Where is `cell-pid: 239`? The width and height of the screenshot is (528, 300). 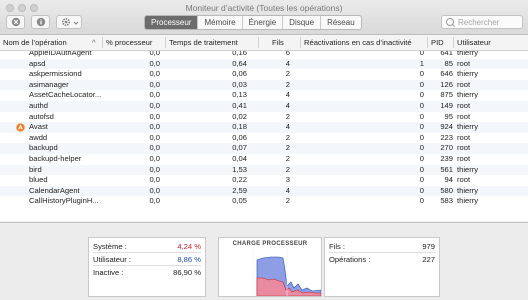
cell-pid: 239 is located at coordinates (446, 158).